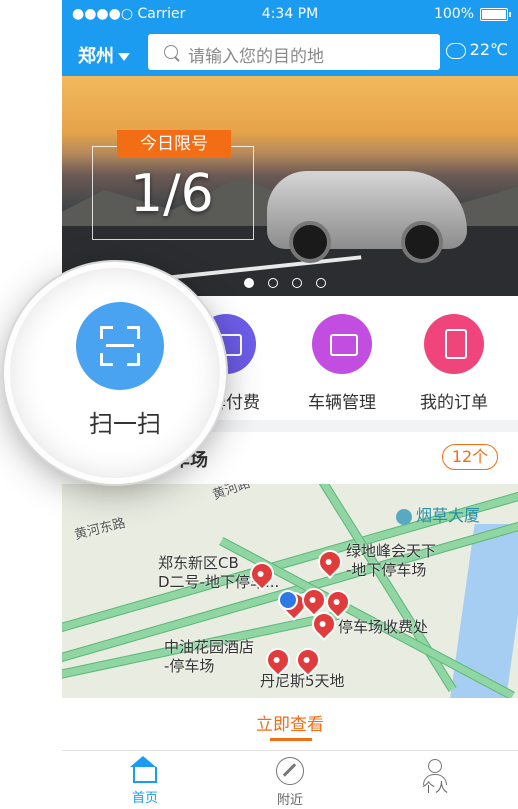  I want to click on building-icon, so click(404, 516).